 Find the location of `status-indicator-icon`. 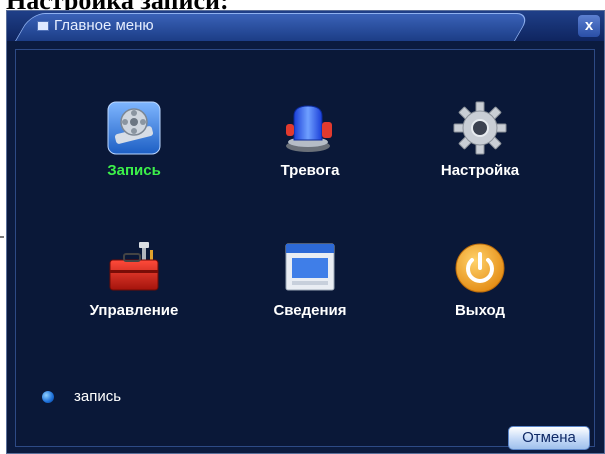

status-indicator-icon is located at coordinates (48, 396).